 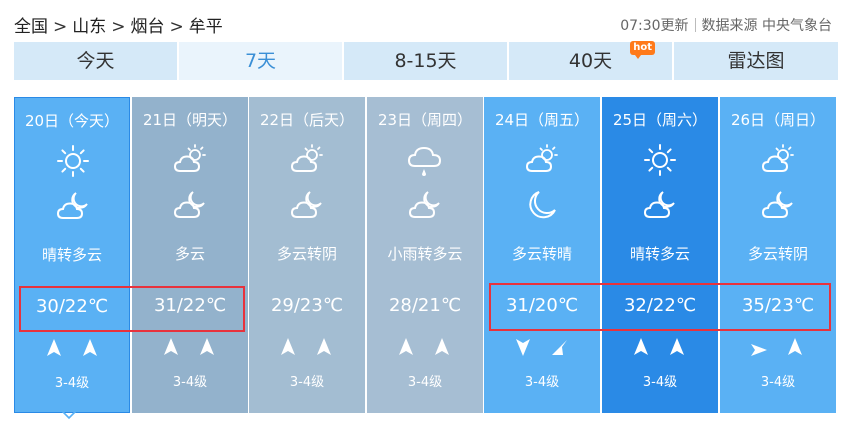 I want to click on day-date: 22日（后天）, so click(x=307, y=120).